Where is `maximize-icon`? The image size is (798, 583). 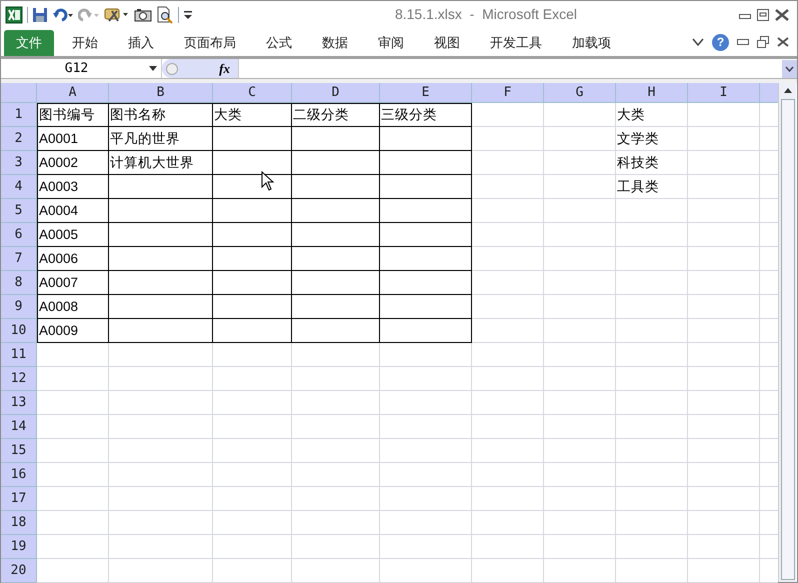
maximize-icon is located at coordinates (763, 14).